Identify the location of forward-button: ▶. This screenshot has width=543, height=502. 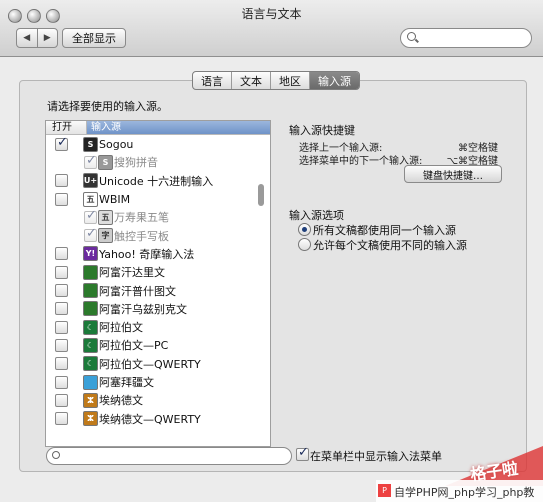
(48, 38).